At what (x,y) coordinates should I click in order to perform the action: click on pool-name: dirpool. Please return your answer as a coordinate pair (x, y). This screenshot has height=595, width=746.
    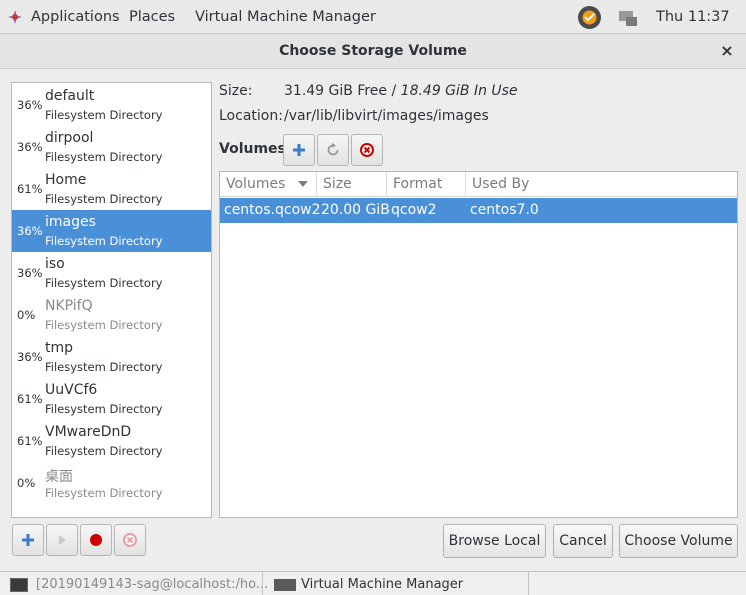
    Looking at the image, I should click on (69, 138).